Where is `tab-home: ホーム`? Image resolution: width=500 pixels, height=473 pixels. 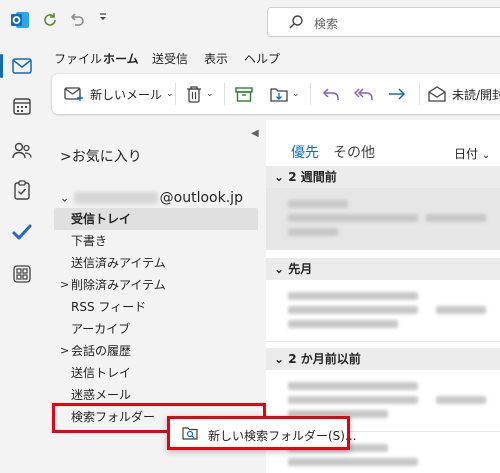
tab-home: ホーム is located at coordinates (121, 61).